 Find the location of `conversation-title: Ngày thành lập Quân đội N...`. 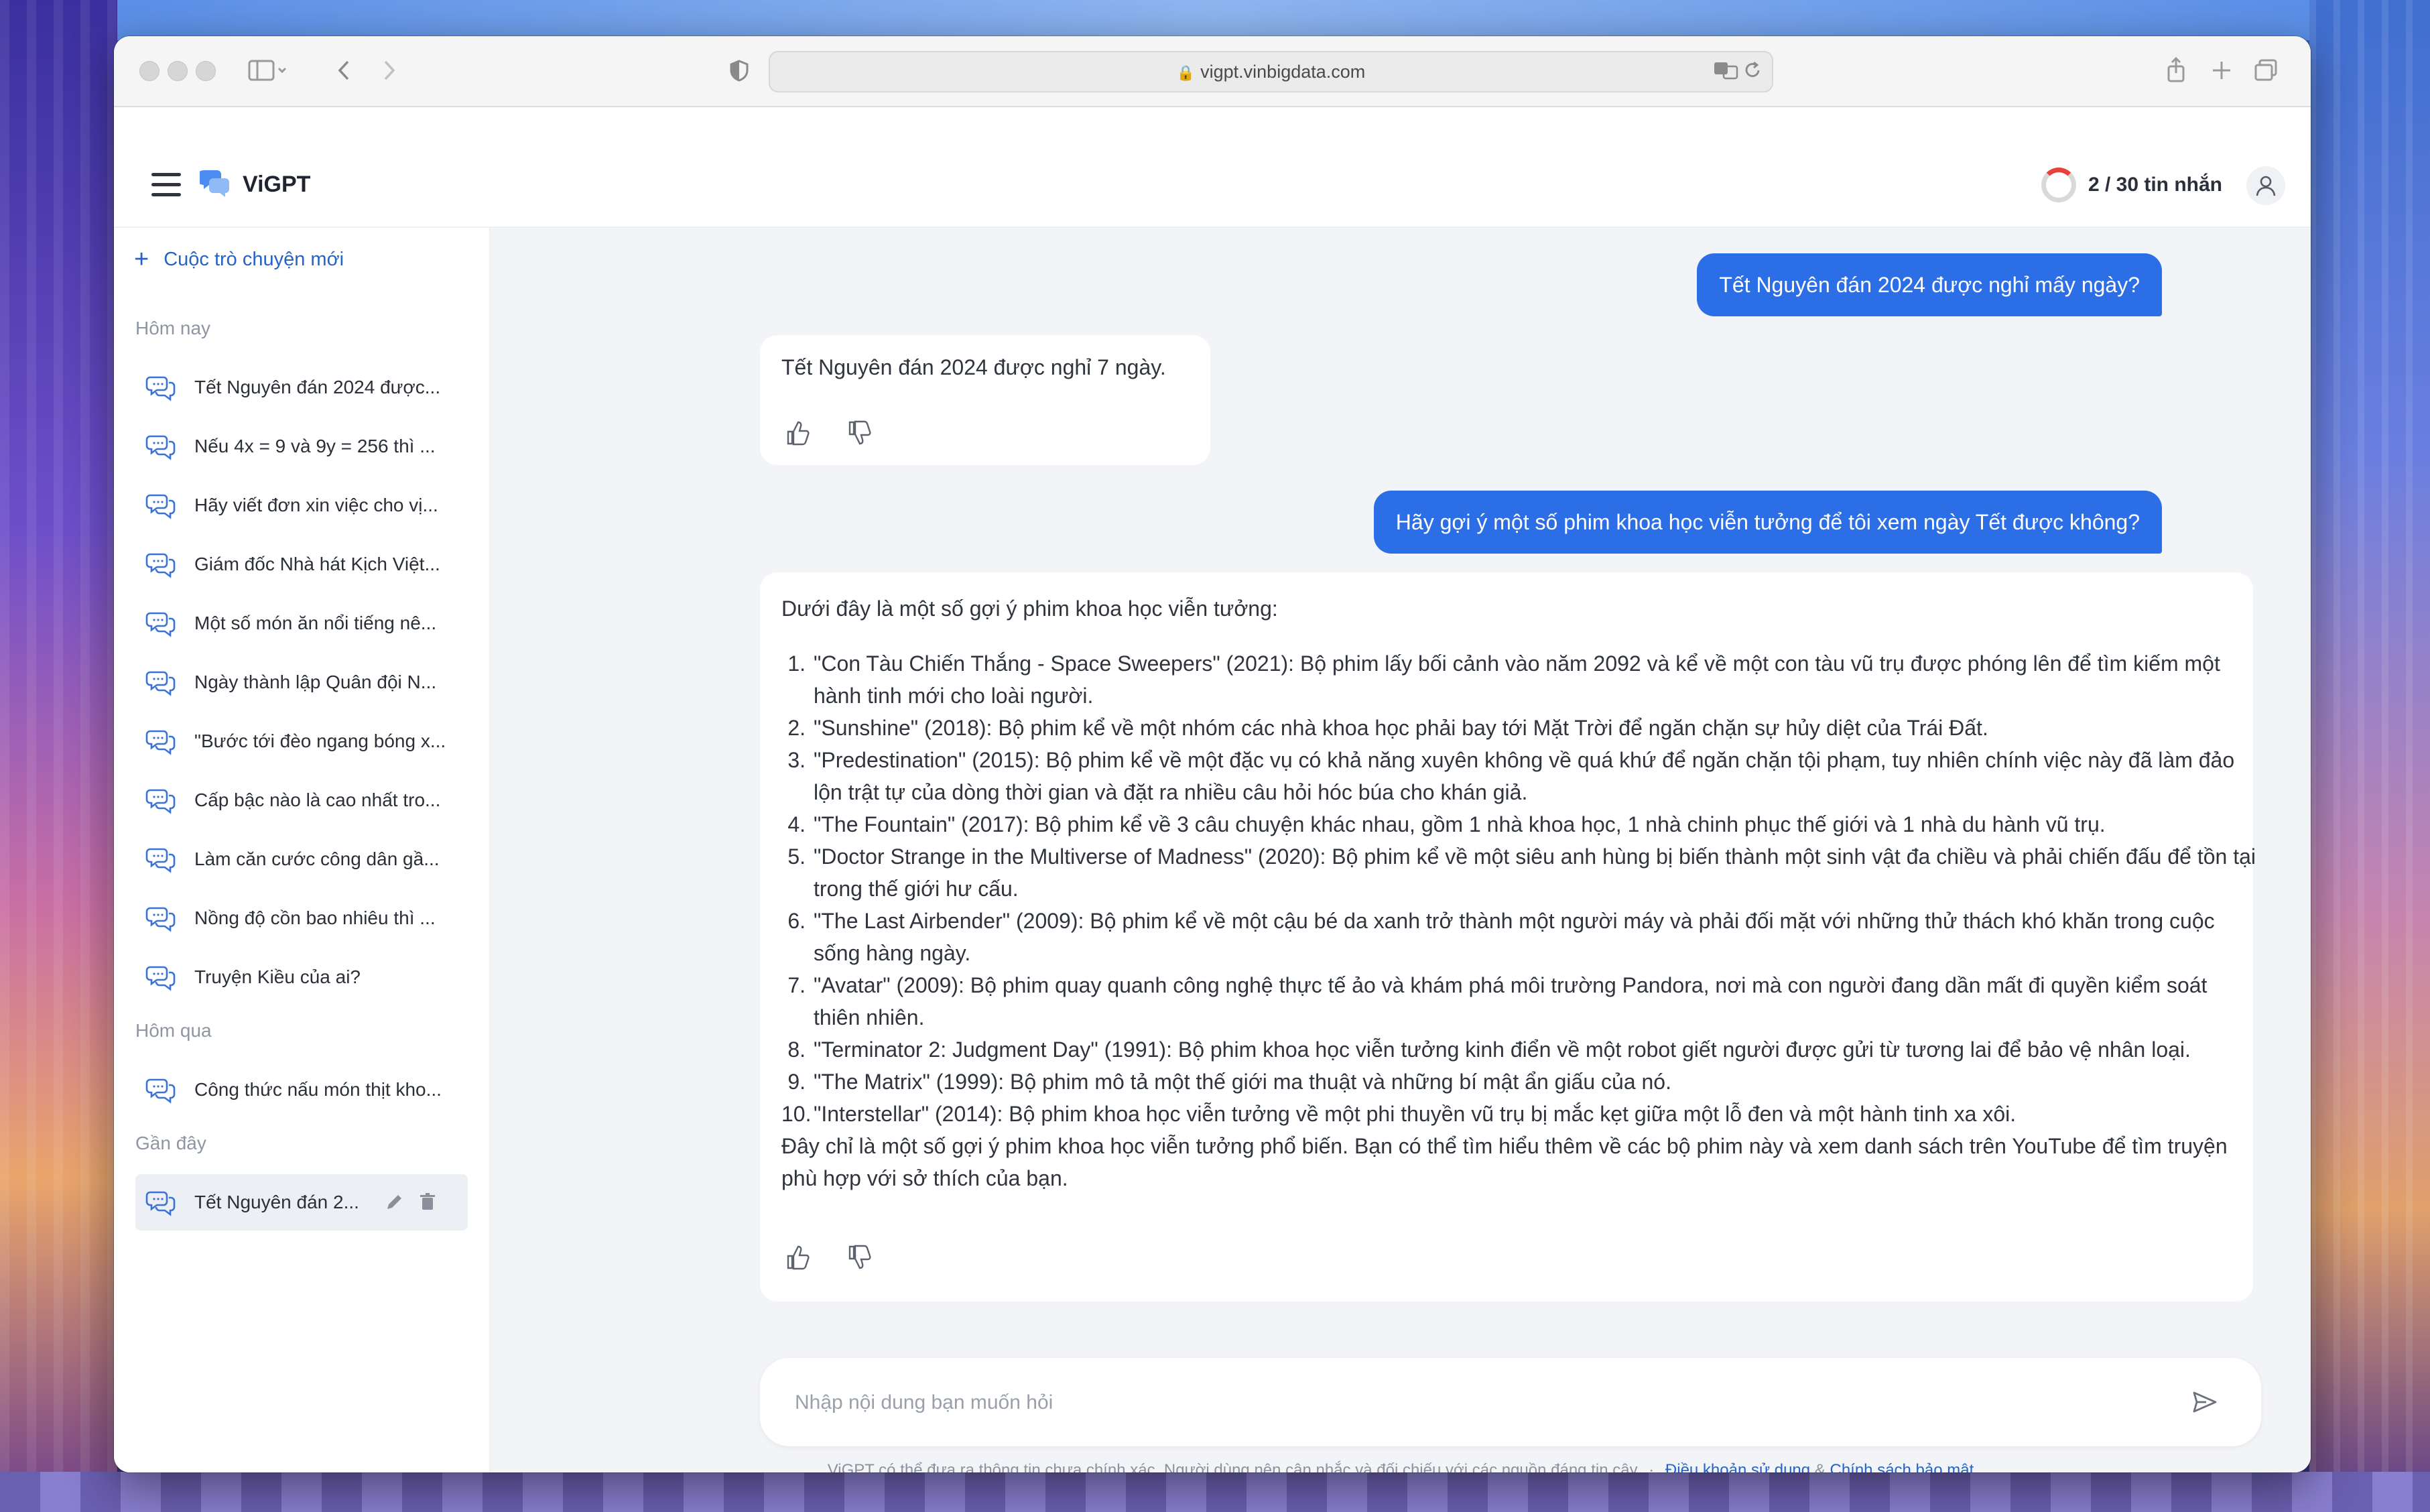

conversation-title: Ngày thành lập Quân đội N... is located at coordinates (315, 682).